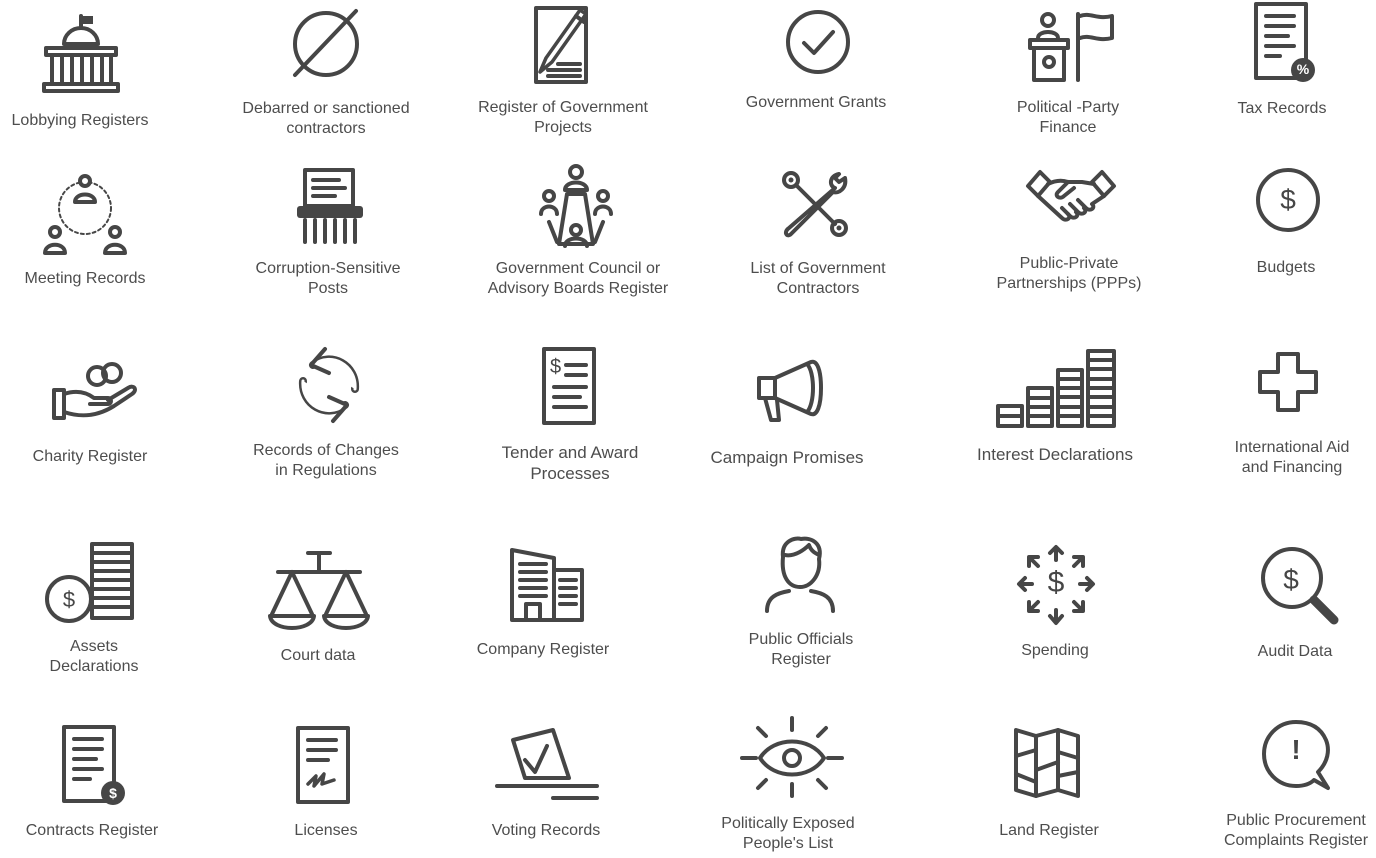  Describe the element at coordinates (818, 42) in the screenshot. I see `check-circle-icon` at that location.